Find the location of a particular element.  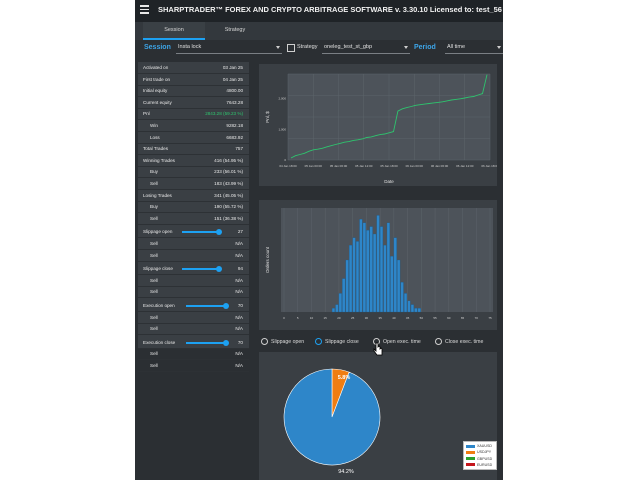

stat-value: 27 is located at coordinates (240, 232).